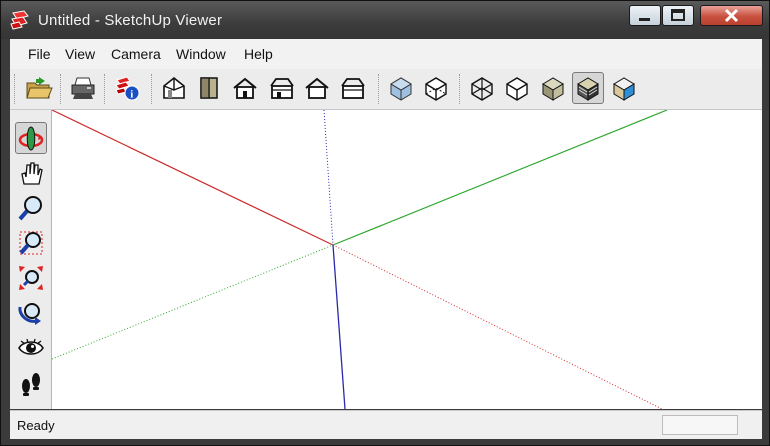  I want to click on green-axis-negative, so click(193, 302).